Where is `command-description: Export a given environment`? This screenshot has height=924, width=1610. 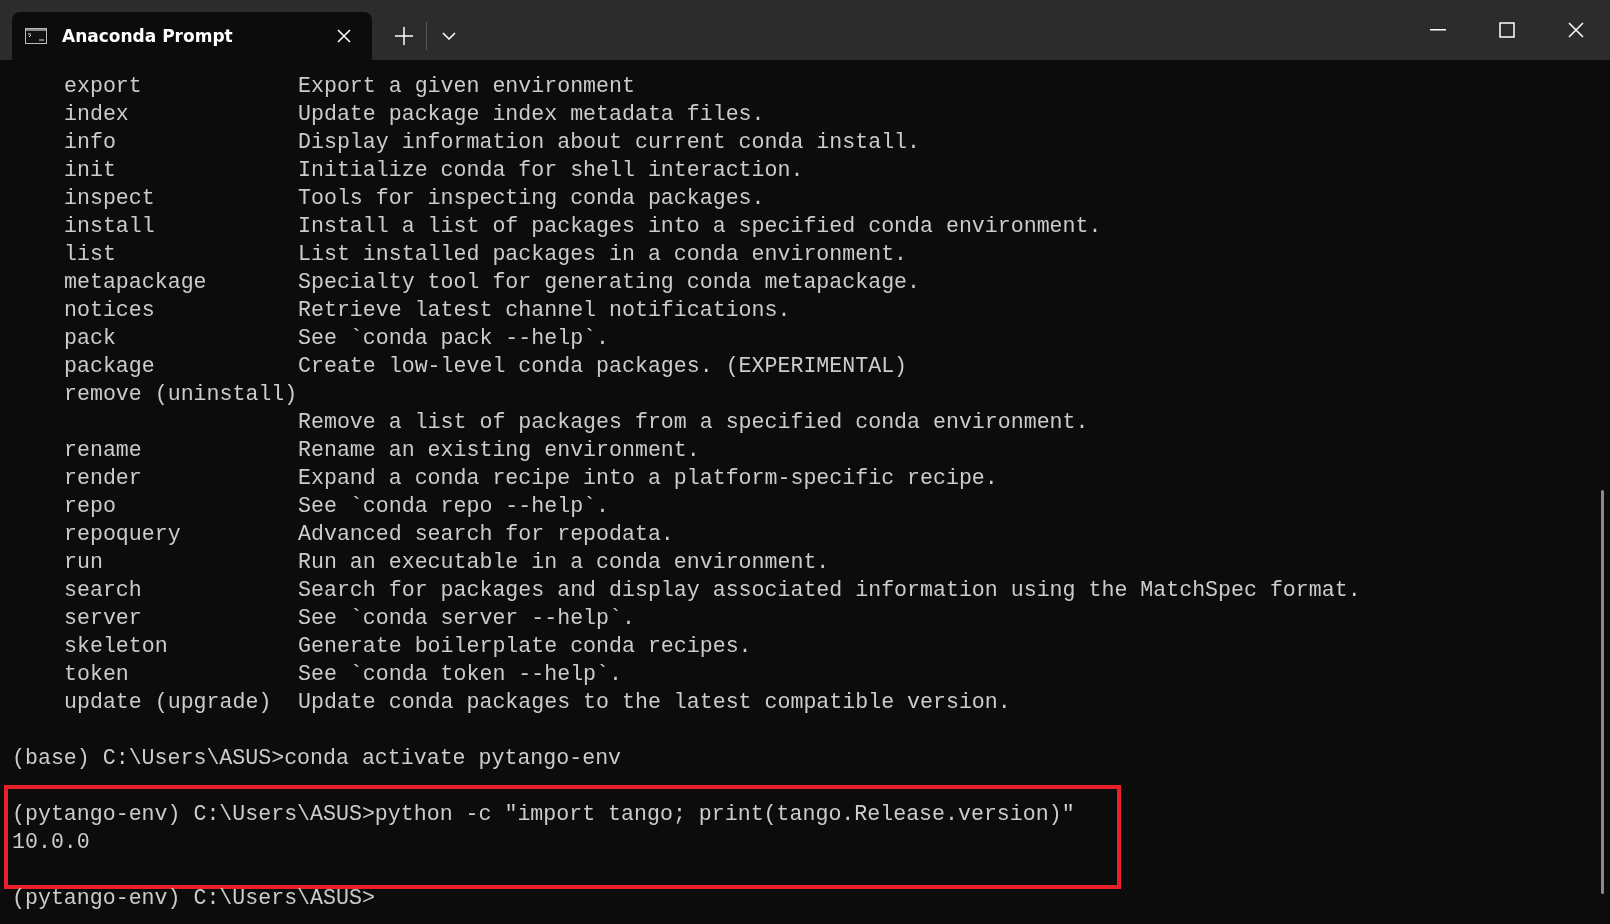 command-description: Export a given environment is located at coordinates (467, 86).